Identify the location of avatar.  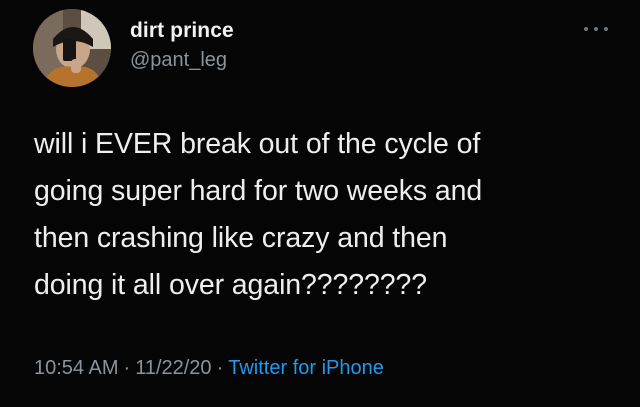
(72, 48).